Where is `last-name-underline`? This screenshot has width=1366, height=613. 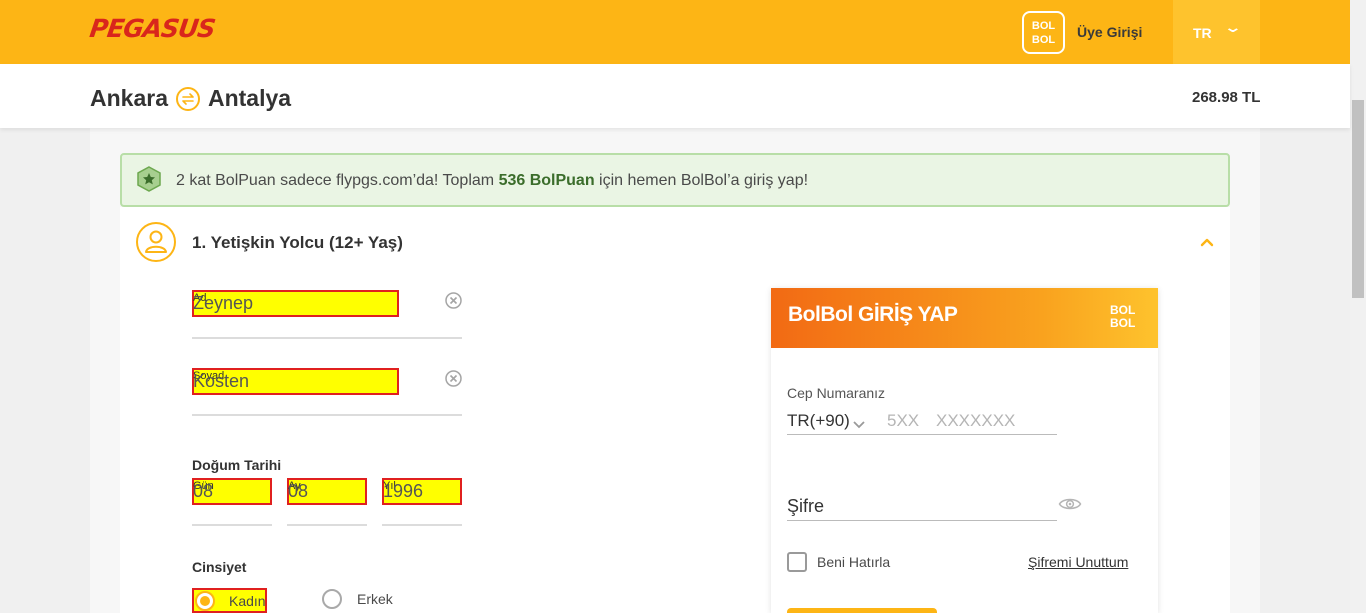
last-name-underline is located at coordinates (327, 415).